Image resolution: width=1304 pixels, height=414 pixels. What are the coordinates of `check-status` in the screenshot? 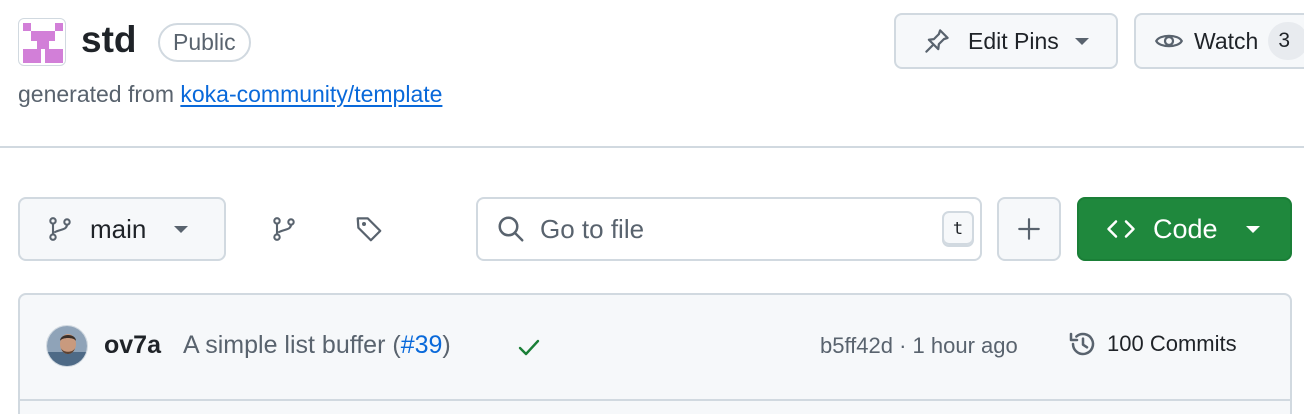 It's located at (529, 349).